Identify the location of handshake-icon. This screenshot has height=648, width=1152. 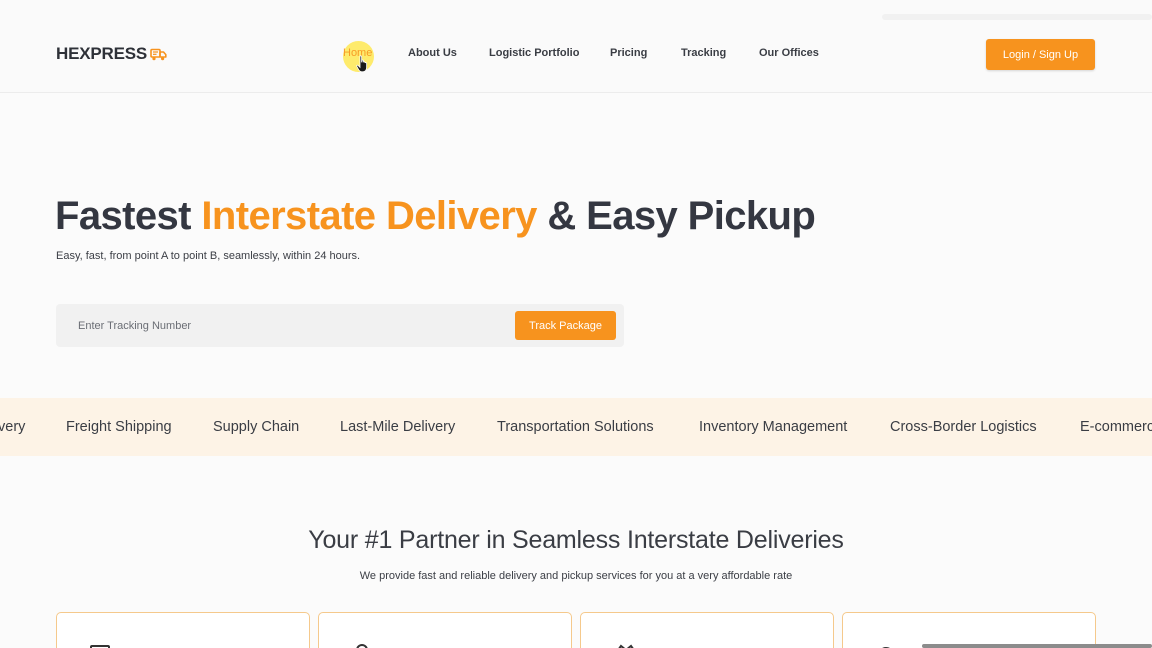
(626, 645).